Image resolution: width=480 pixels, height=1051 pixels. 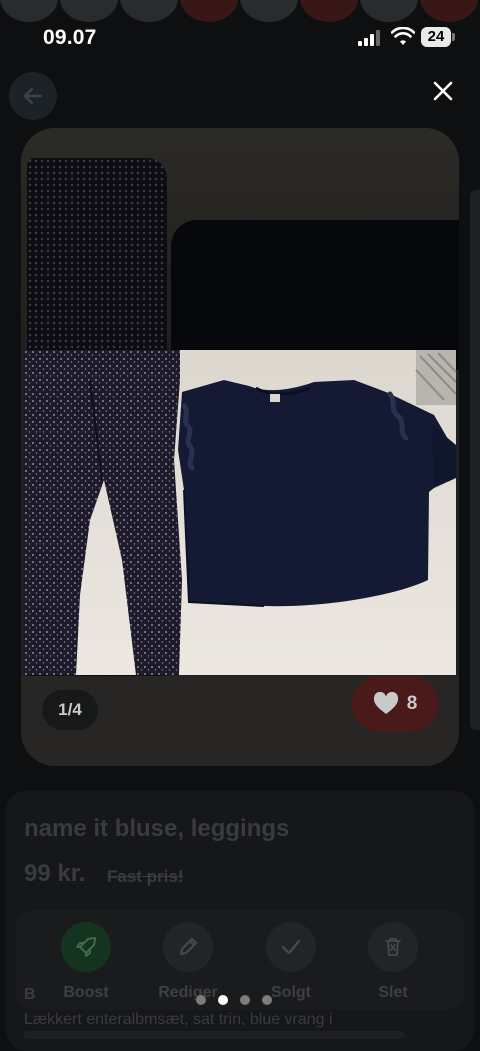 I want to click on battery-indicator: 24, so click(x=436, y=37).